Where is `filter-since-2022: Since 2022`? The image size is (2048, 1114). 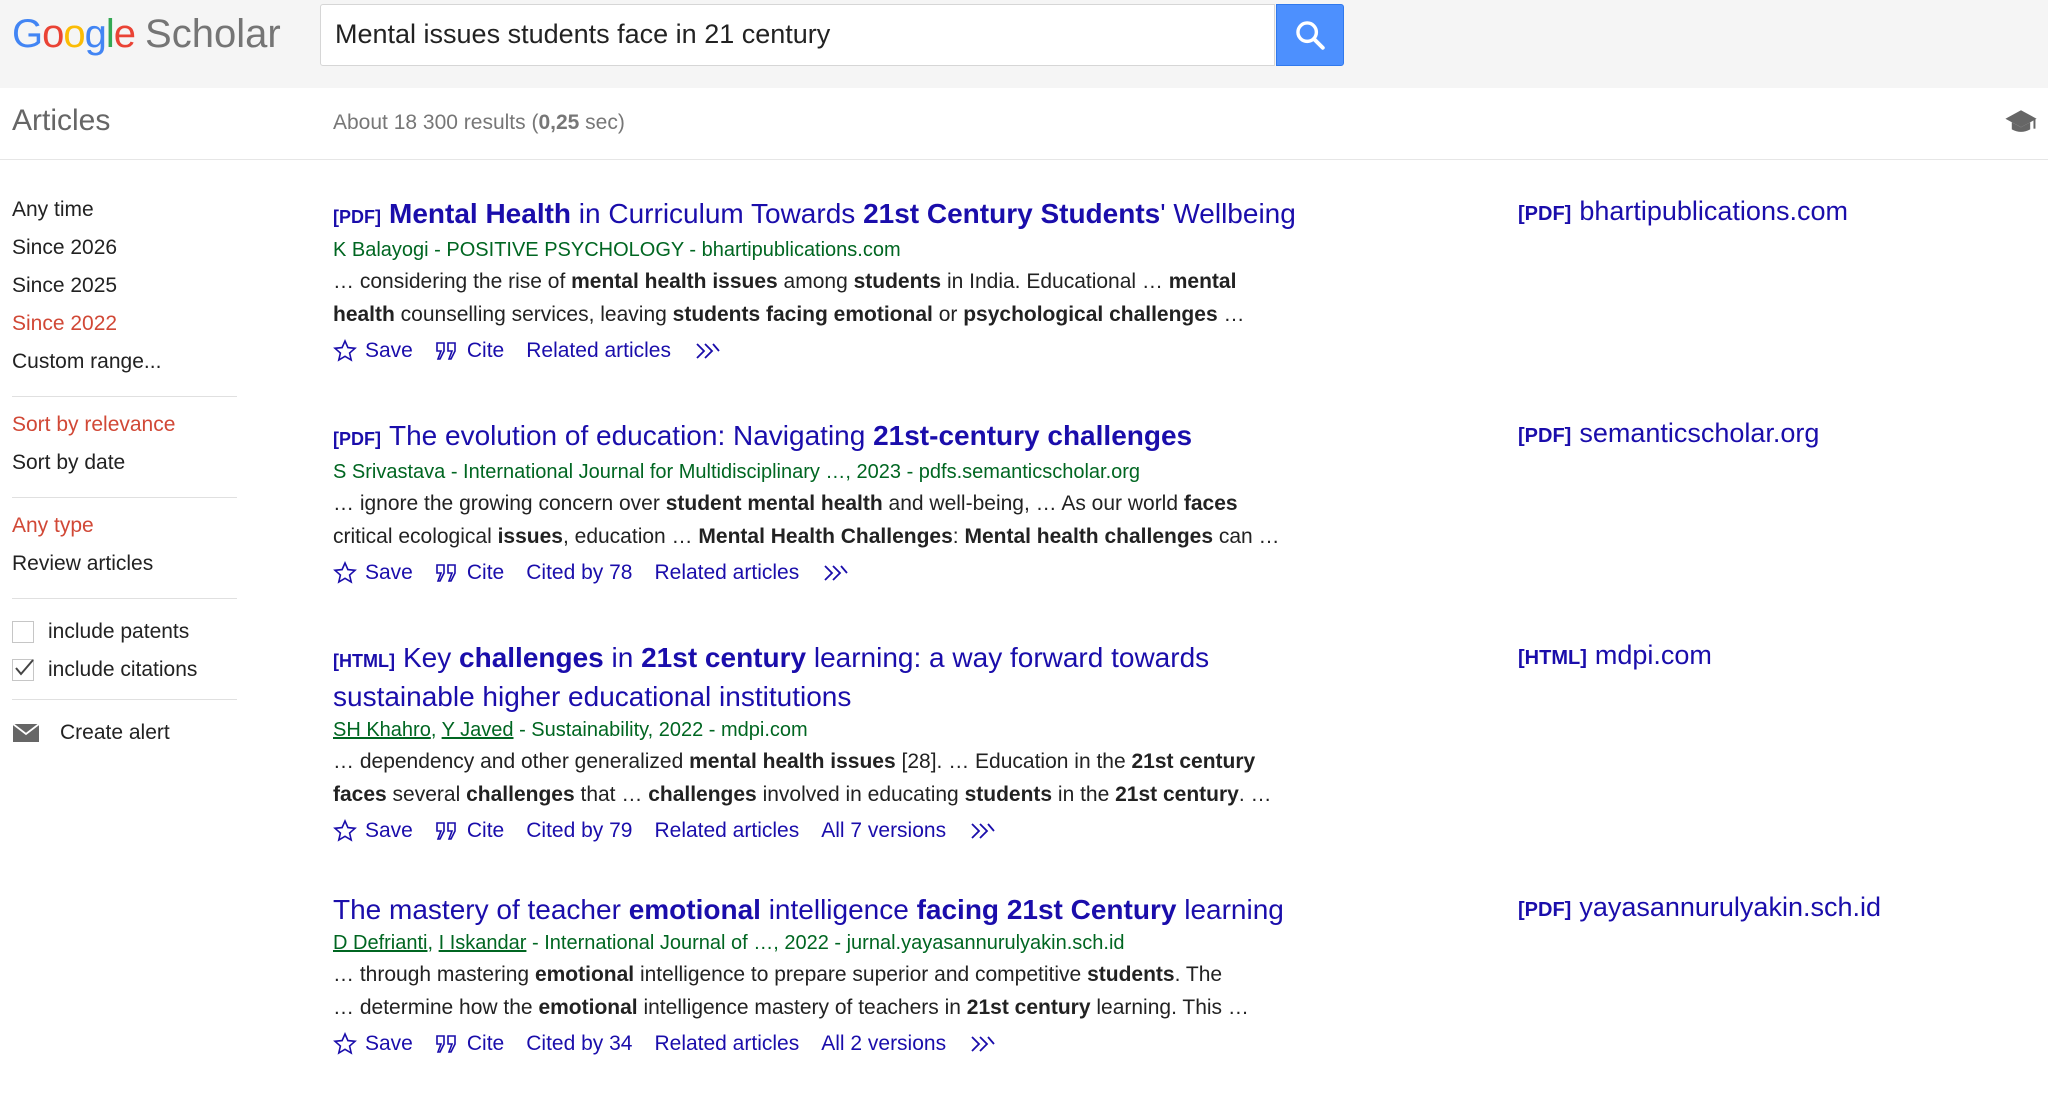 filter-since-2022: Since 2022 is located at coordinates (124, 329).